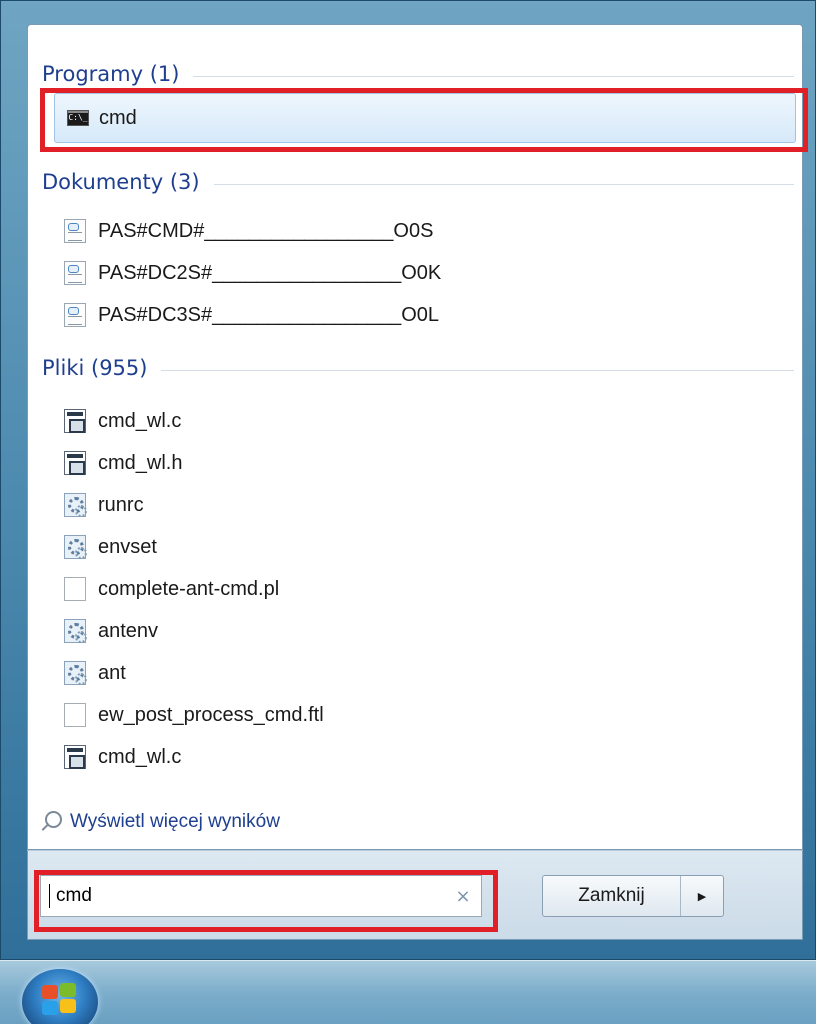  I want to click on search-input-value: cmd, so click(74, 895).